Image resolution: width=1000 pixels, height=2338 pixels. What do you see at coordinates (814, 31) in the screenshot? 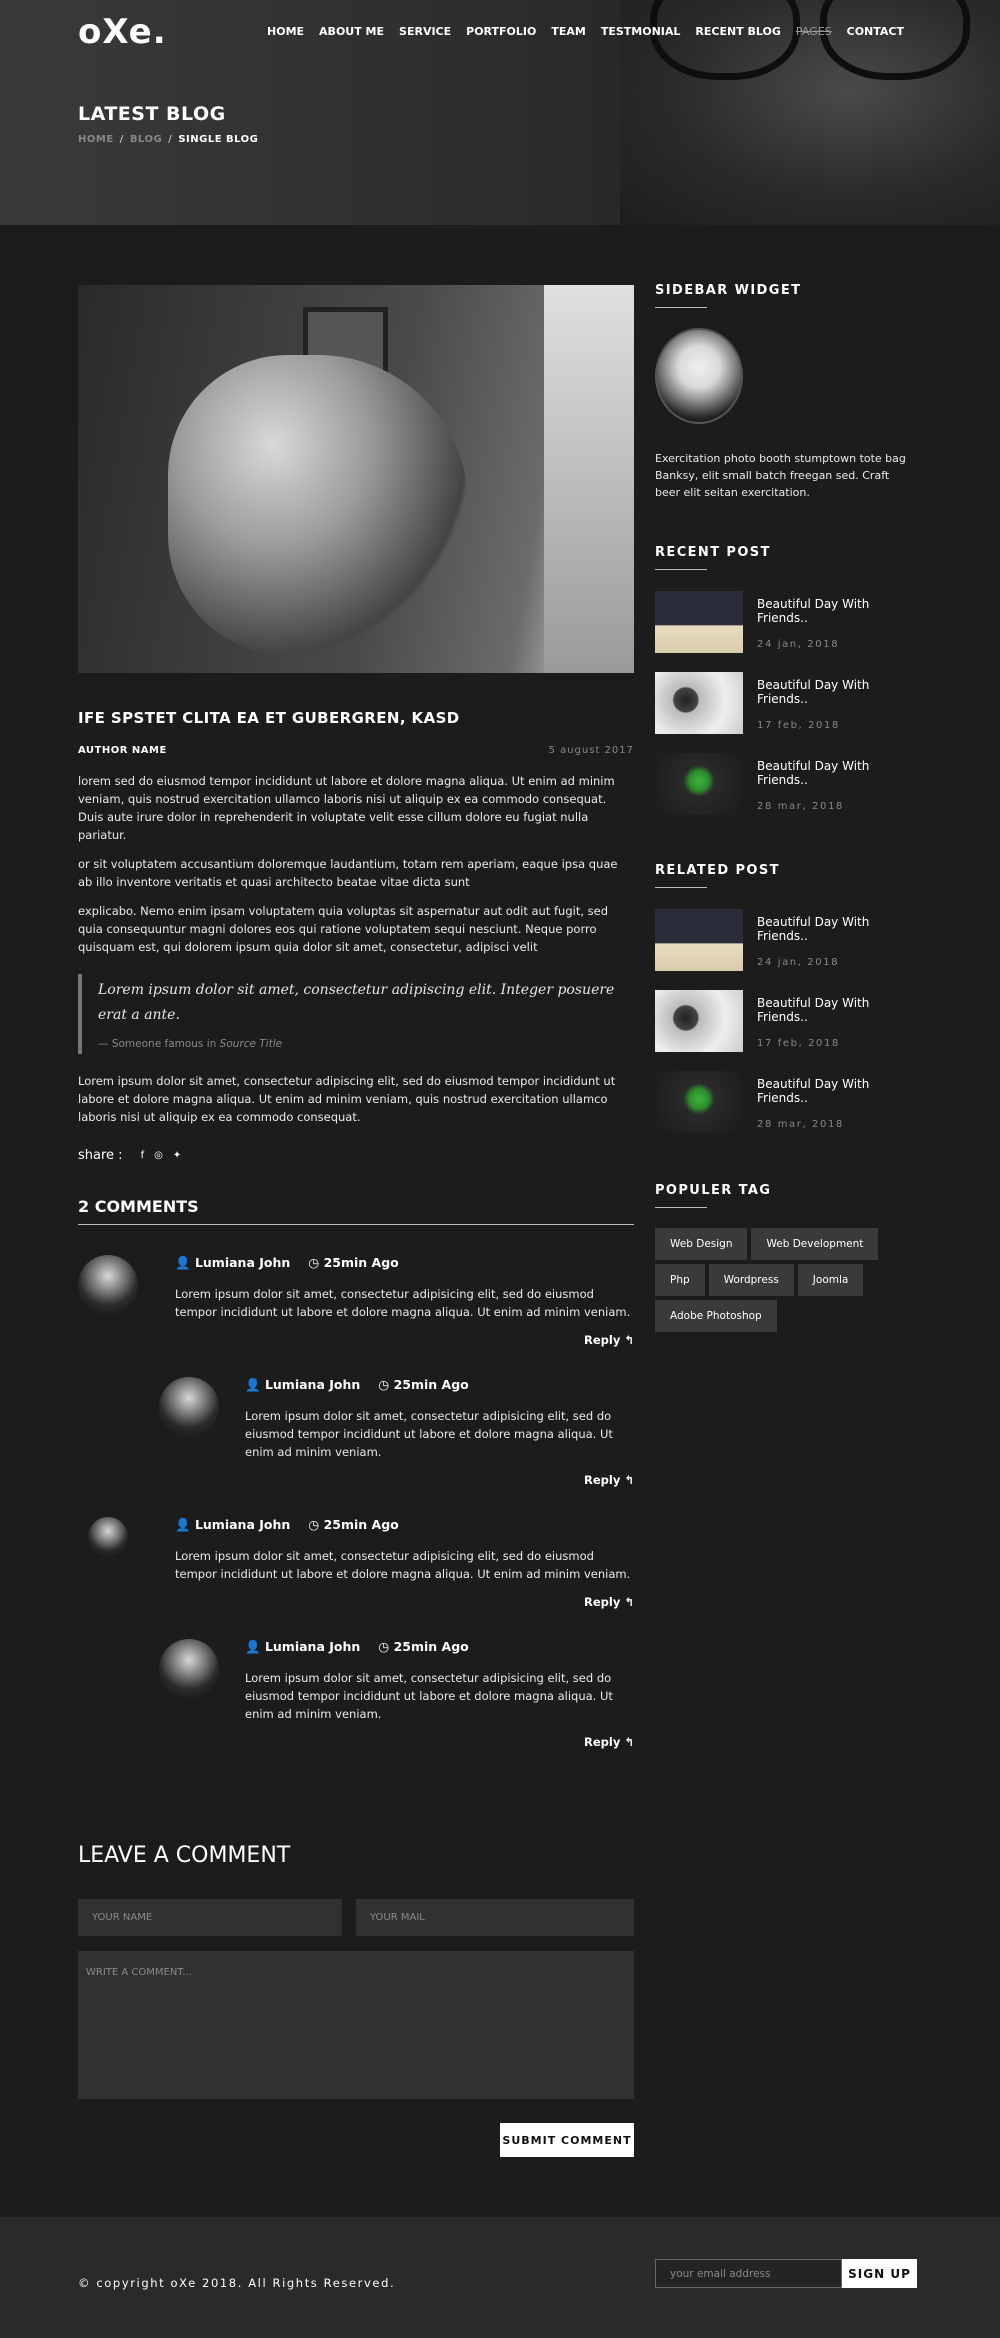
I see `nav-pages: PAGES` at bounding box center [814, 31].